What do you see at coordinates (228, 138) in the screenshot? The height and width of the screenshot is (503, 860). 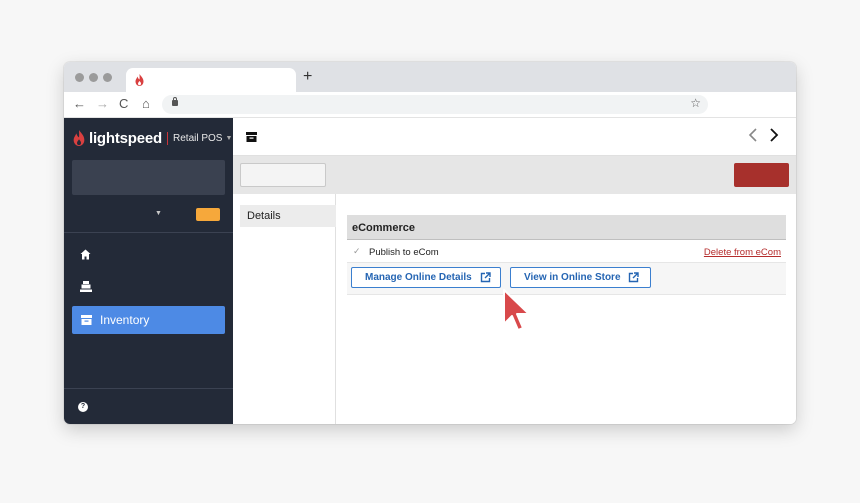 I see `chevron-down-icon: ▼` at bounding box center [228, 138].